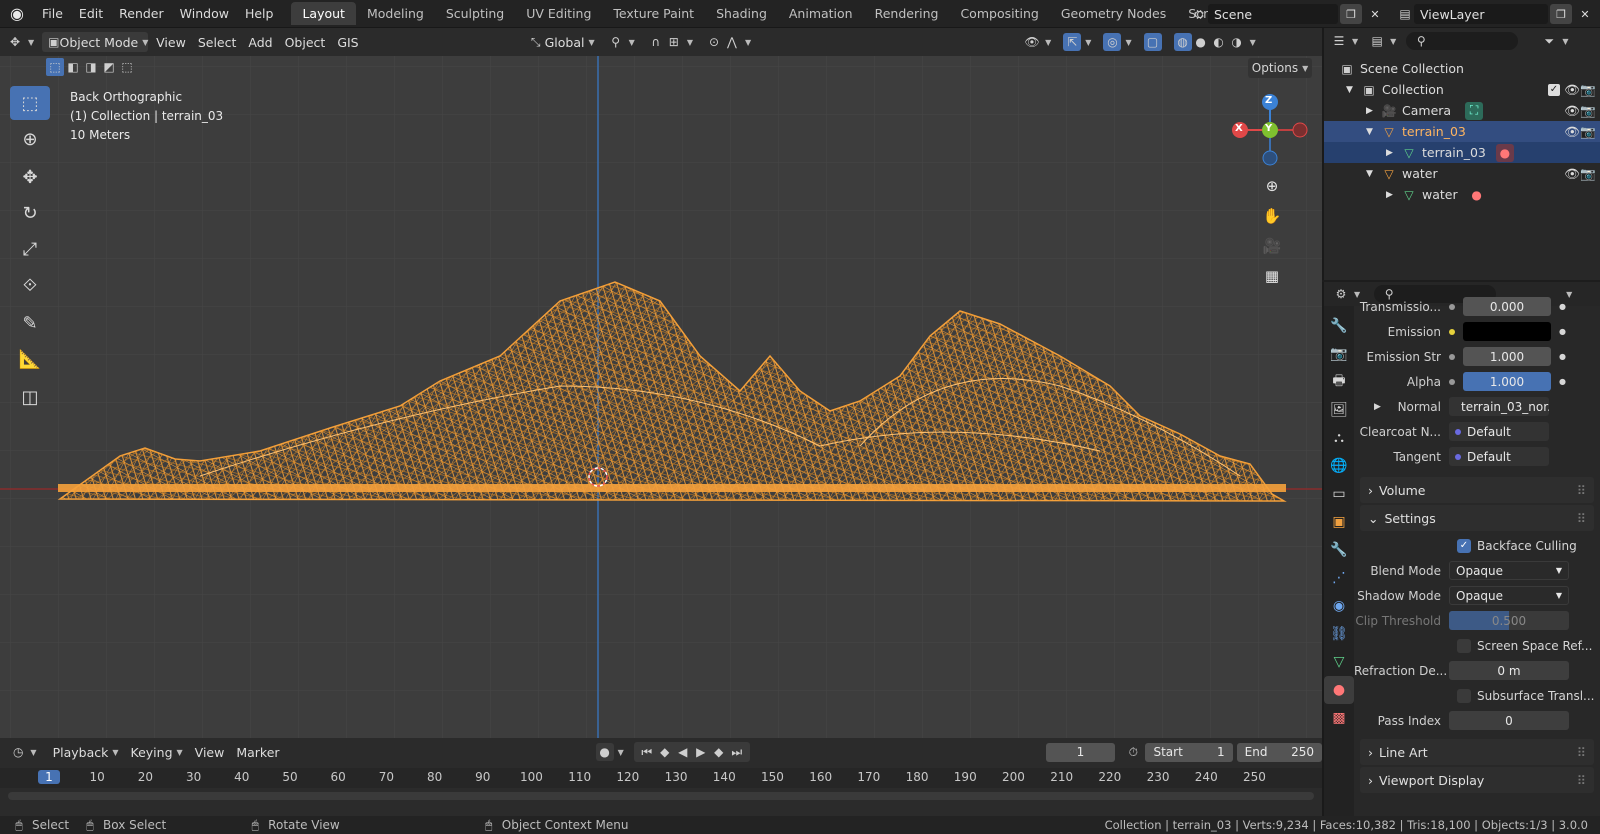  Describe the element at coordinates (661, 796) in the screenshot. I see `timeline-scrollbar` at that location.